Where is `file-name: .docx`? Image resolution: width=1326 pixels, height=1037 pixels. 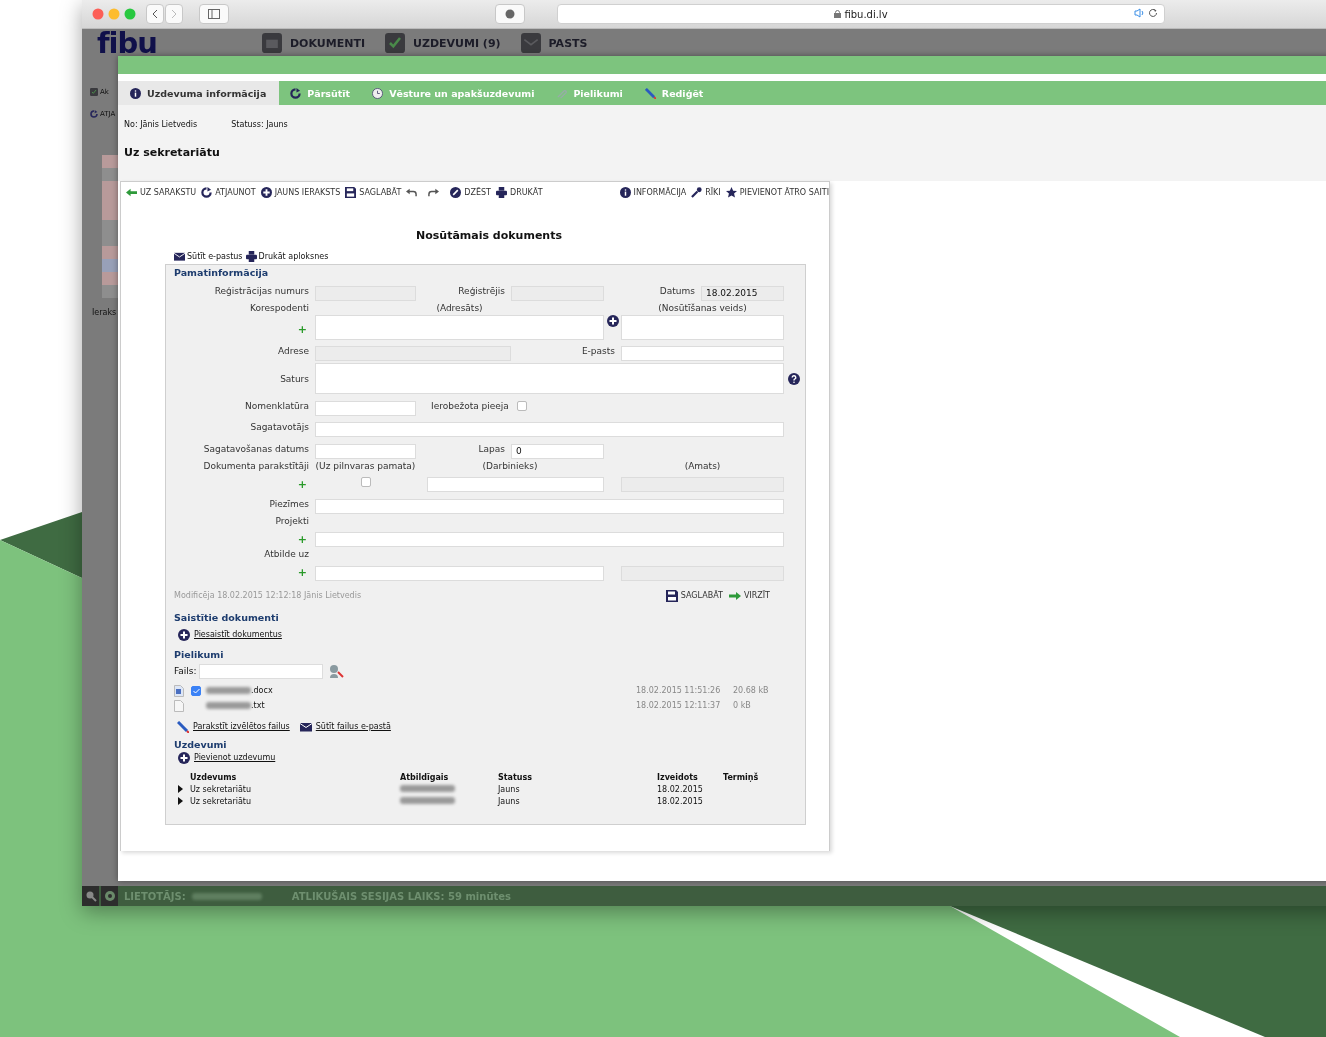 file-name: .docx is located at coordinates (262, 690).